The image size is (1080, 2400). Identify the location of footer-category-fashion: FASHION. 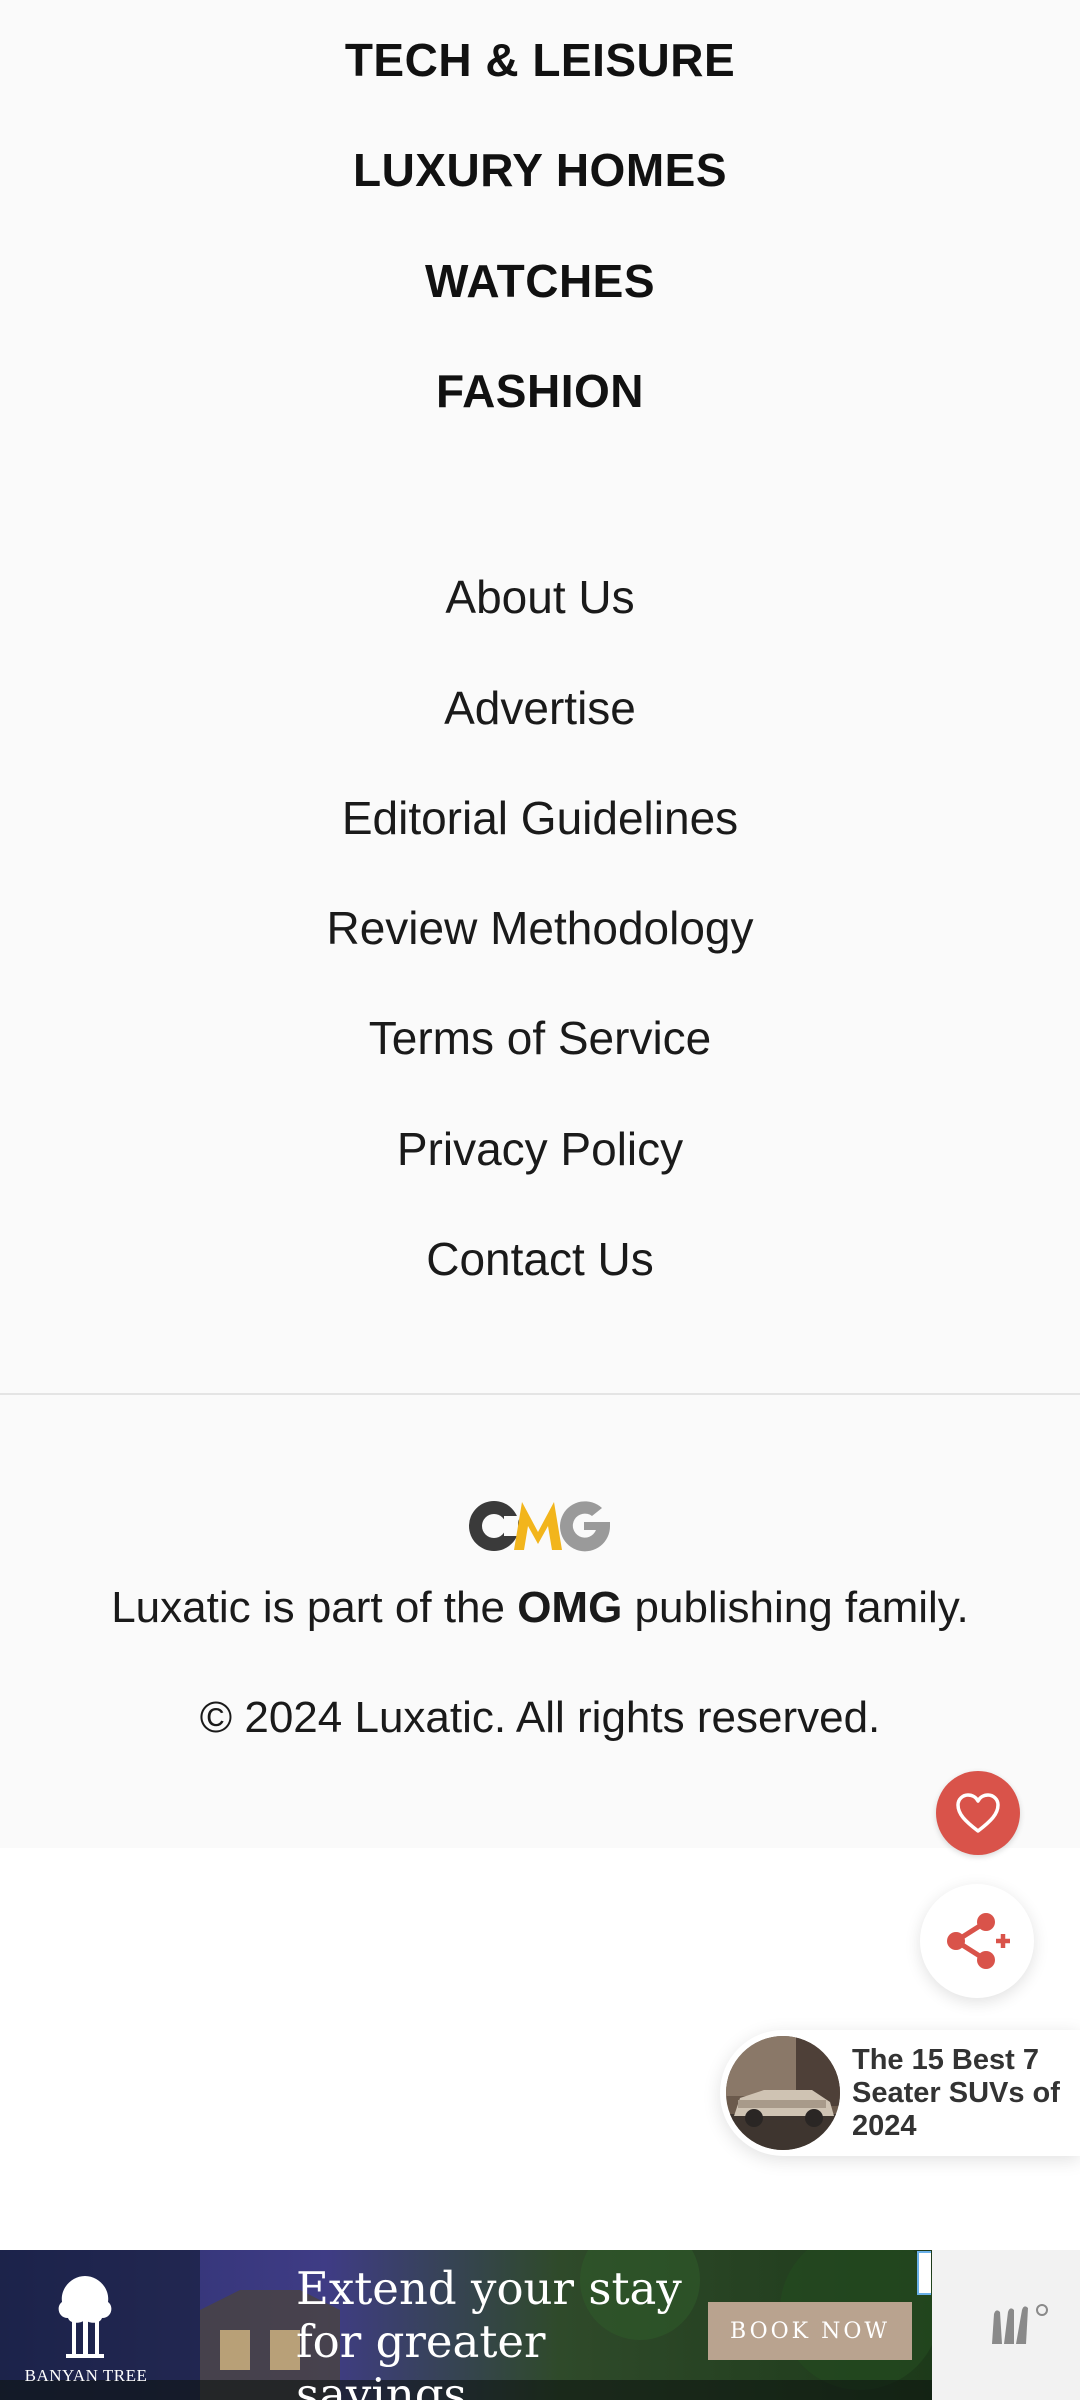
(540, 391).